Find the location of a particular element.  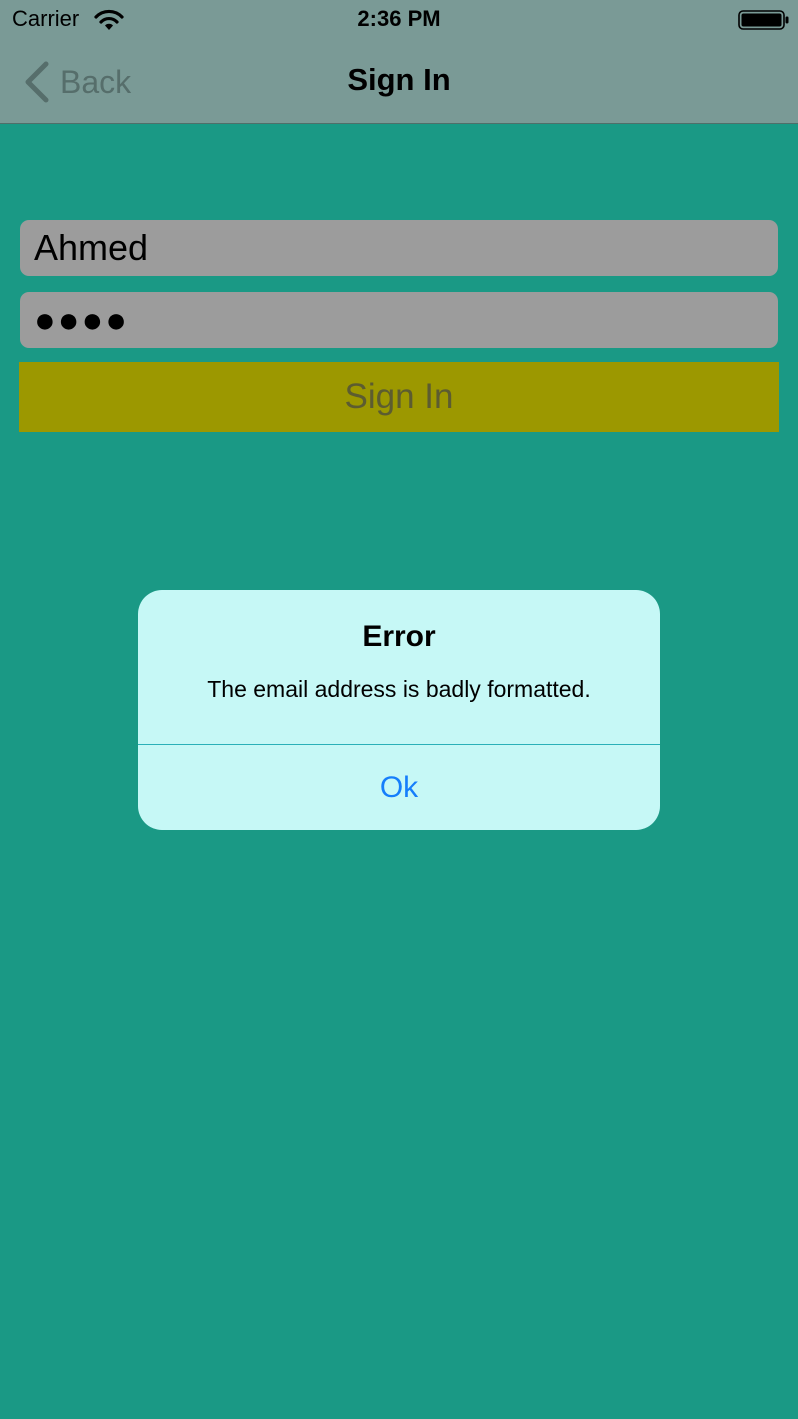

sign-in-button-label: Sign In is located at coordinates (399, 396).